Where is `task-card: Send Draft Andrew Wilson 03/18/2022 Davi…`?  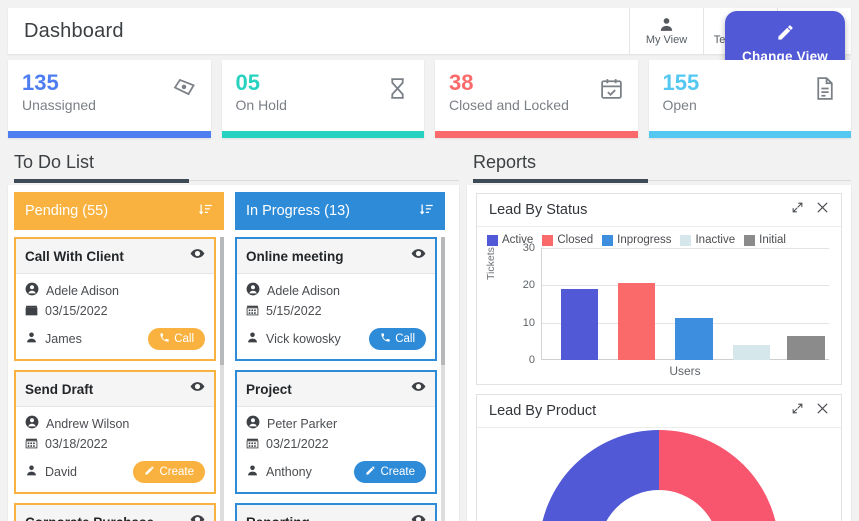
task-card: Send Draft Andrew Wilson 03/18/2022 Davi… is located at coordinates (115, 432).